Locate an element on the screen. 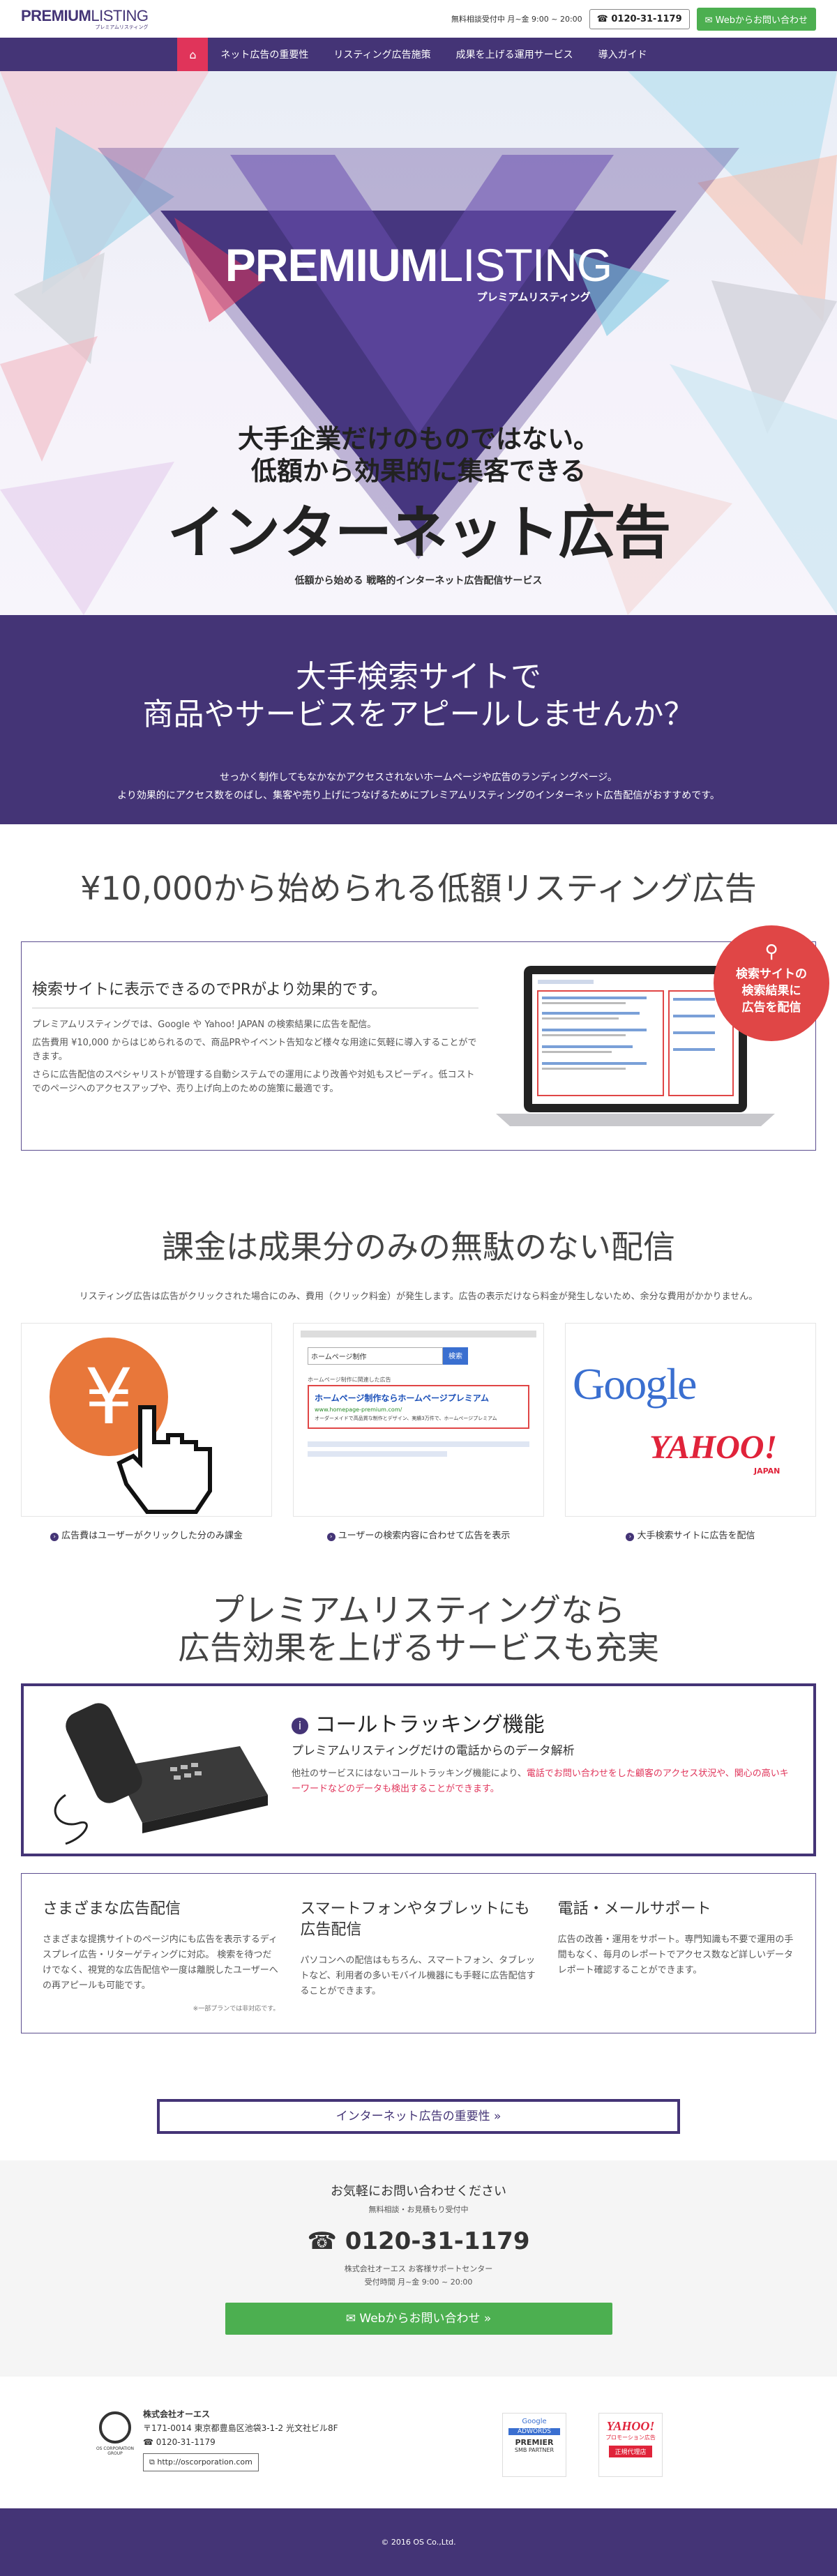 Image resolution: width=837 pixels, height=2576 pixels. services-title: プレミアムリスティングなら 広告効果を上げるサービスも充実 is located at coordinates (418, 1629).